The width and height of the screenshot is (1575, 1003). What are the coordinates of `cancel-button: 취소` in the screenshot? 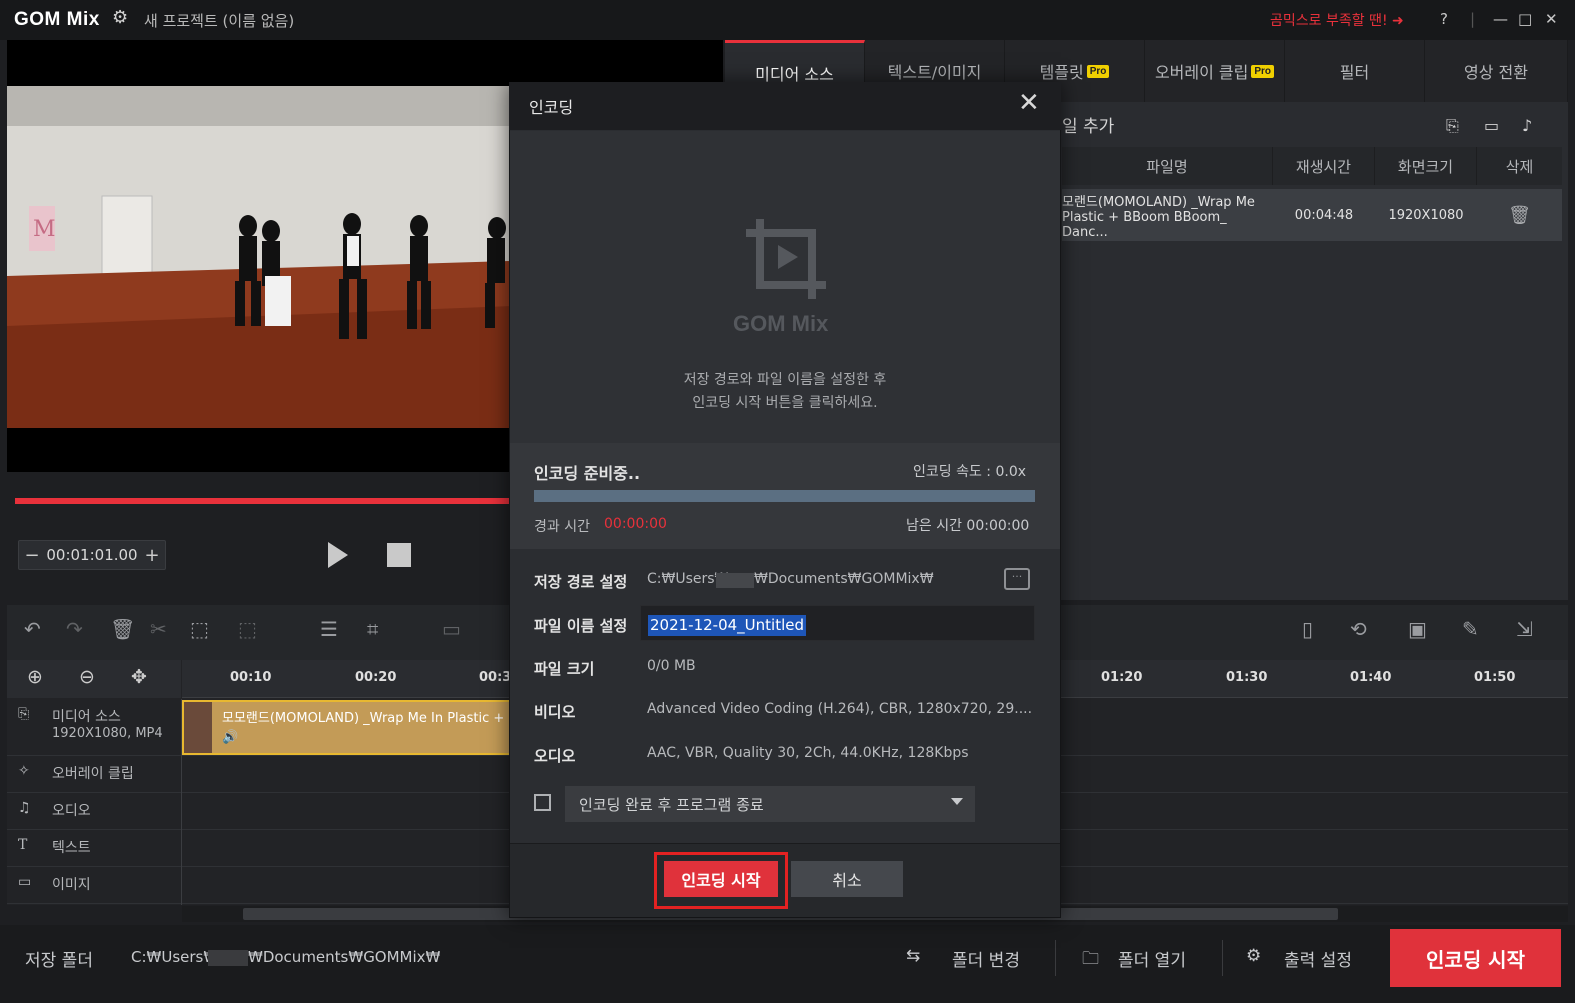 It's located at (847, 879).